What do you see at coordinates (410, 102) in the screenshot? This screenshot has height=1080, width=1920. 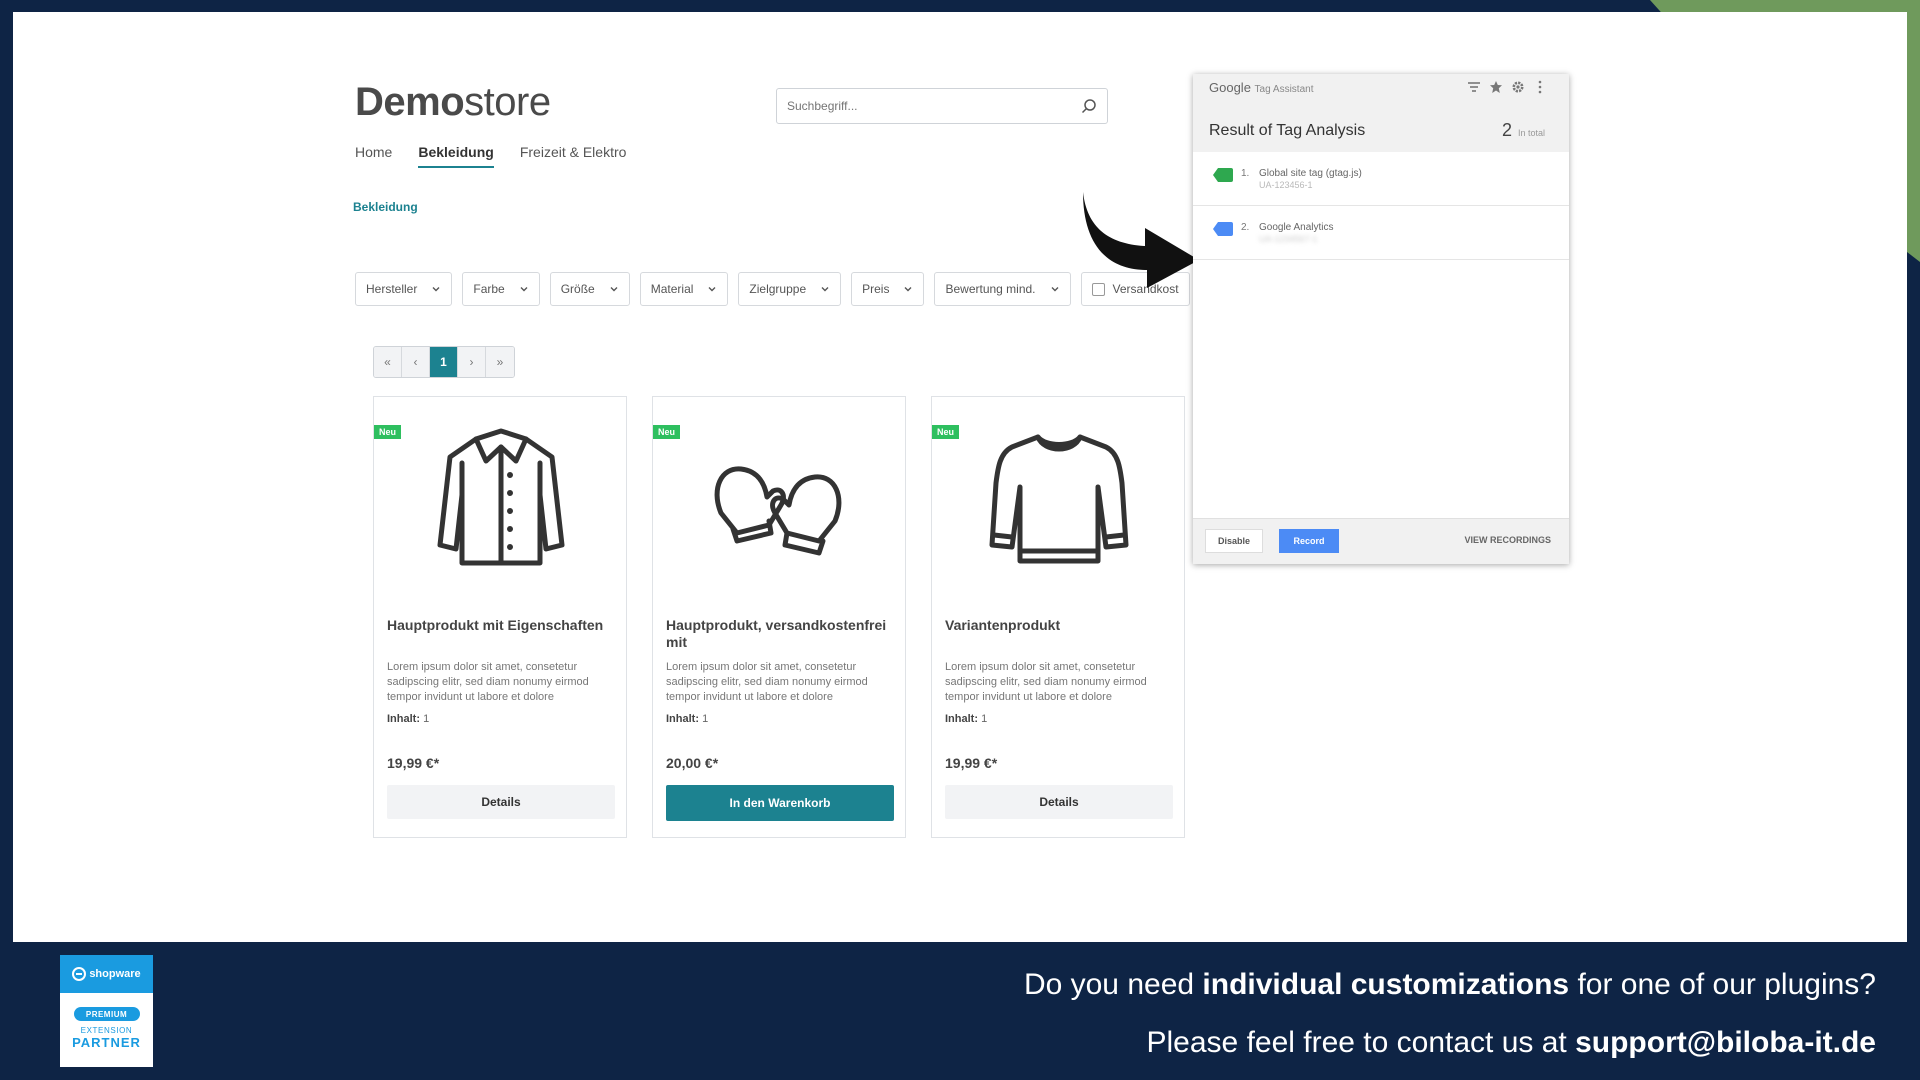 I see `logo-bold-text: Demo` at bounding box center [410, 102].